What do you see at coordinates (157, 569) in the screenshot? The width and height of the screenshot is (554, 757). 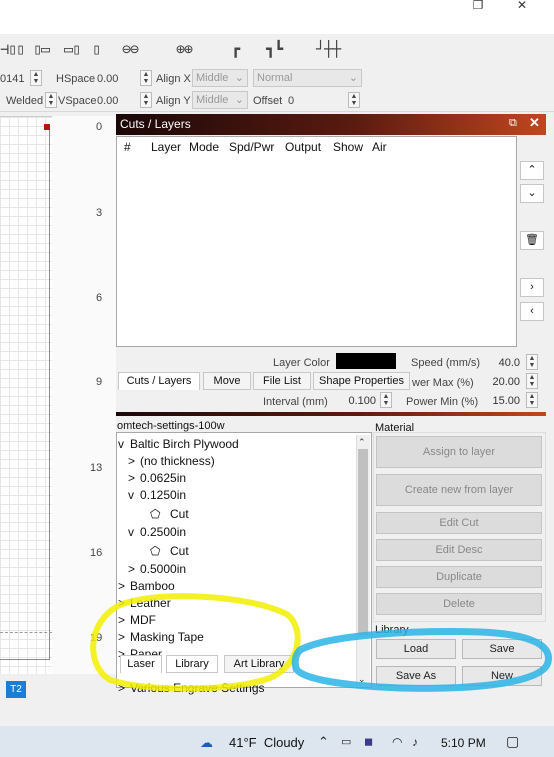 I see `tree-item: >0.5000in` at bounding box center [157, 569].